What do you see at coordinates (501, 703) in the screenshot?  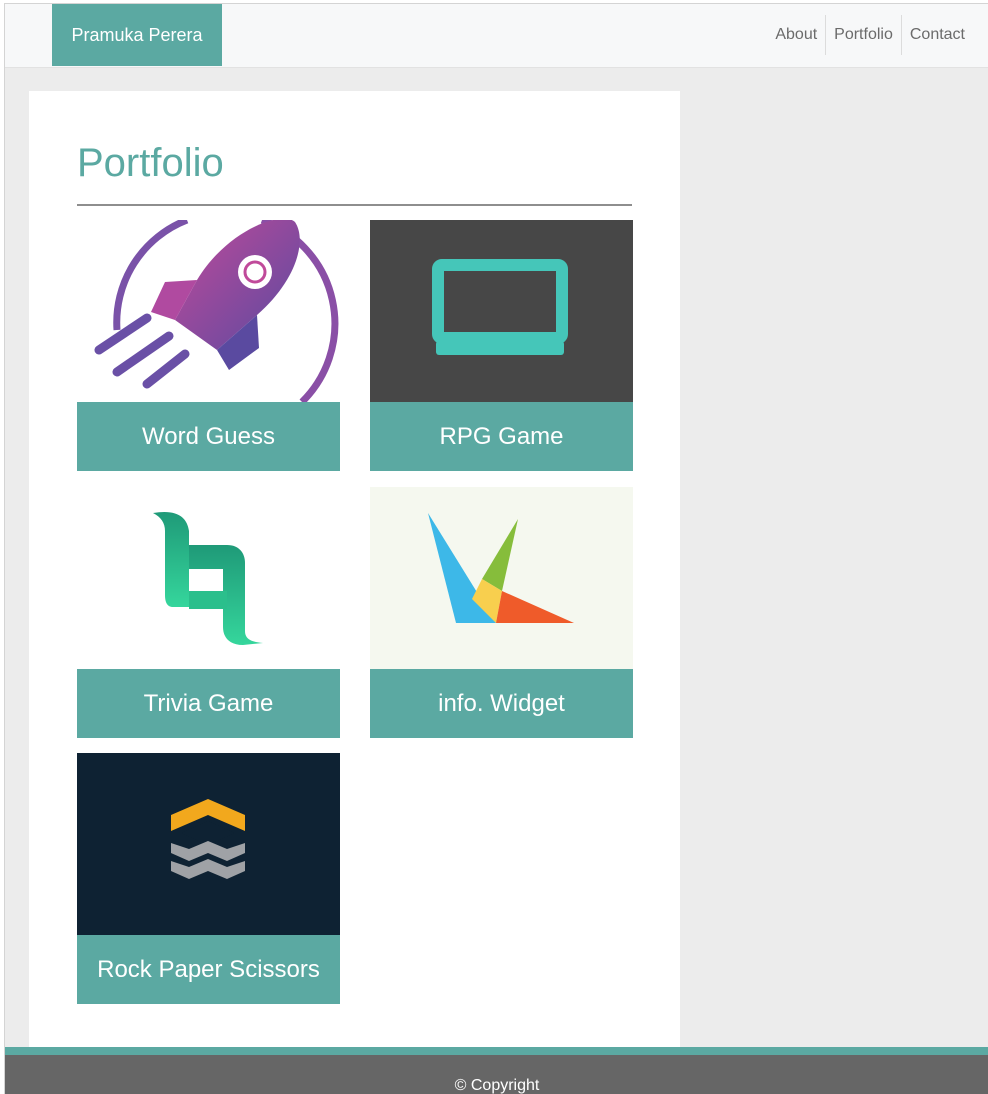 I see `project-label: info. Widget` at bounding box center [501, 703].